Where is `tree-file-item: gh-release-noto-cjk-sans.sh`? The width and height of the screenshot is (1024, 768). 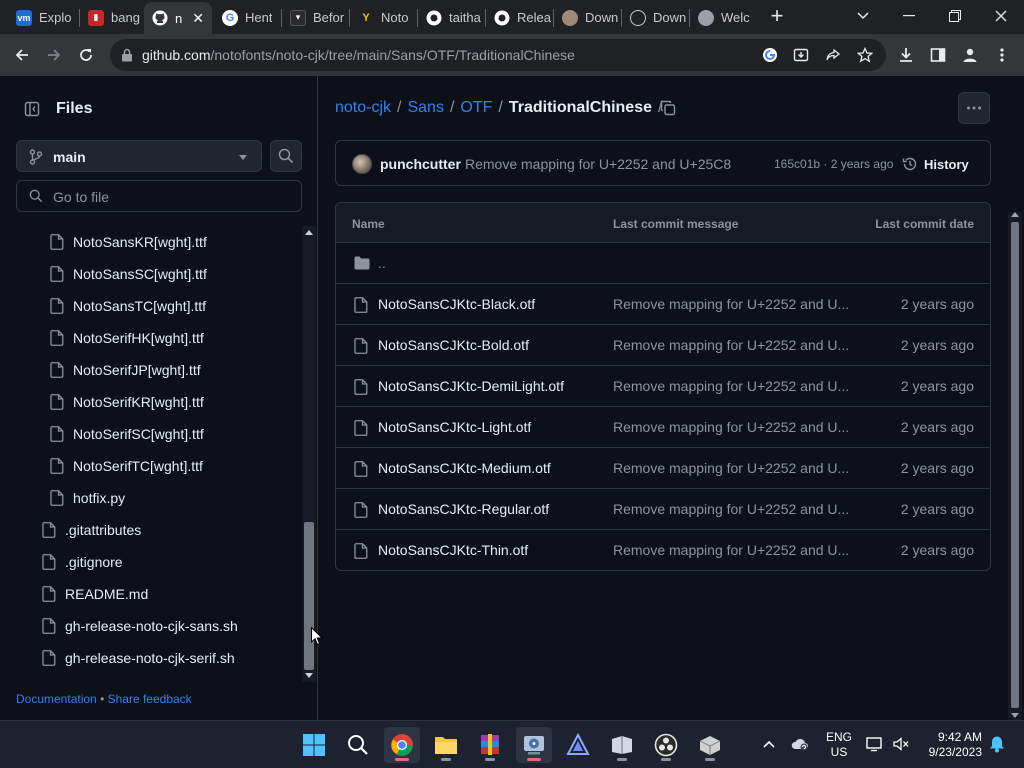 tree-file-item: gh-release-noto-cjk-sans.sh is located at coordinates (140, 626).